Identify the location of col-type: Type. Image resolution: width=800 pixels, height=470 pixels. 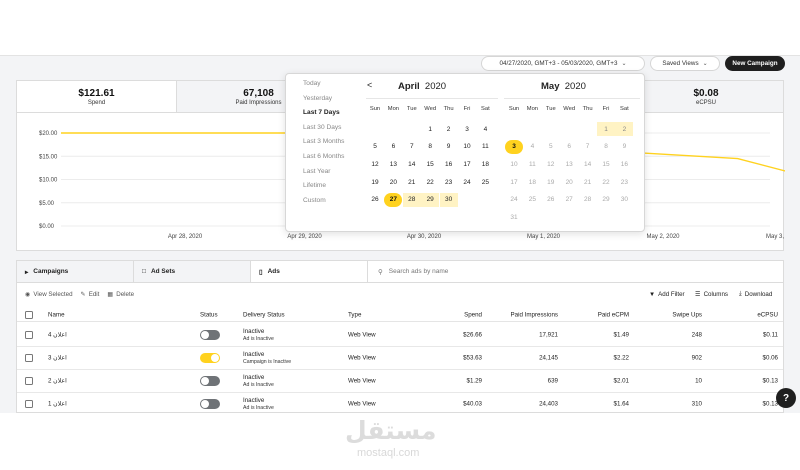
(354, 314).